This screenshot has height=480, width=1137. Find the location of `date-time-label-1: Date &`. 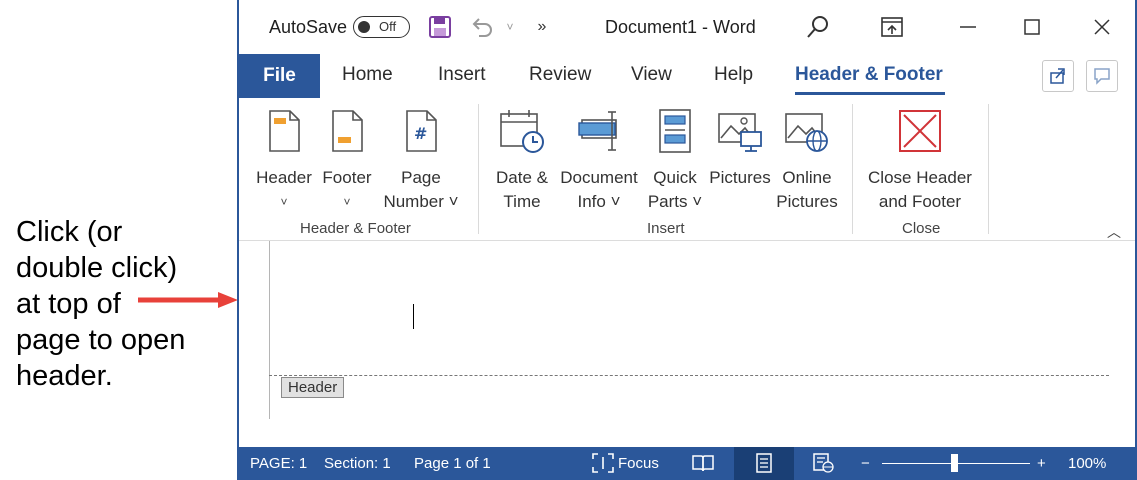

date-time-label-1: Date & is located at coordinates (522, 177).